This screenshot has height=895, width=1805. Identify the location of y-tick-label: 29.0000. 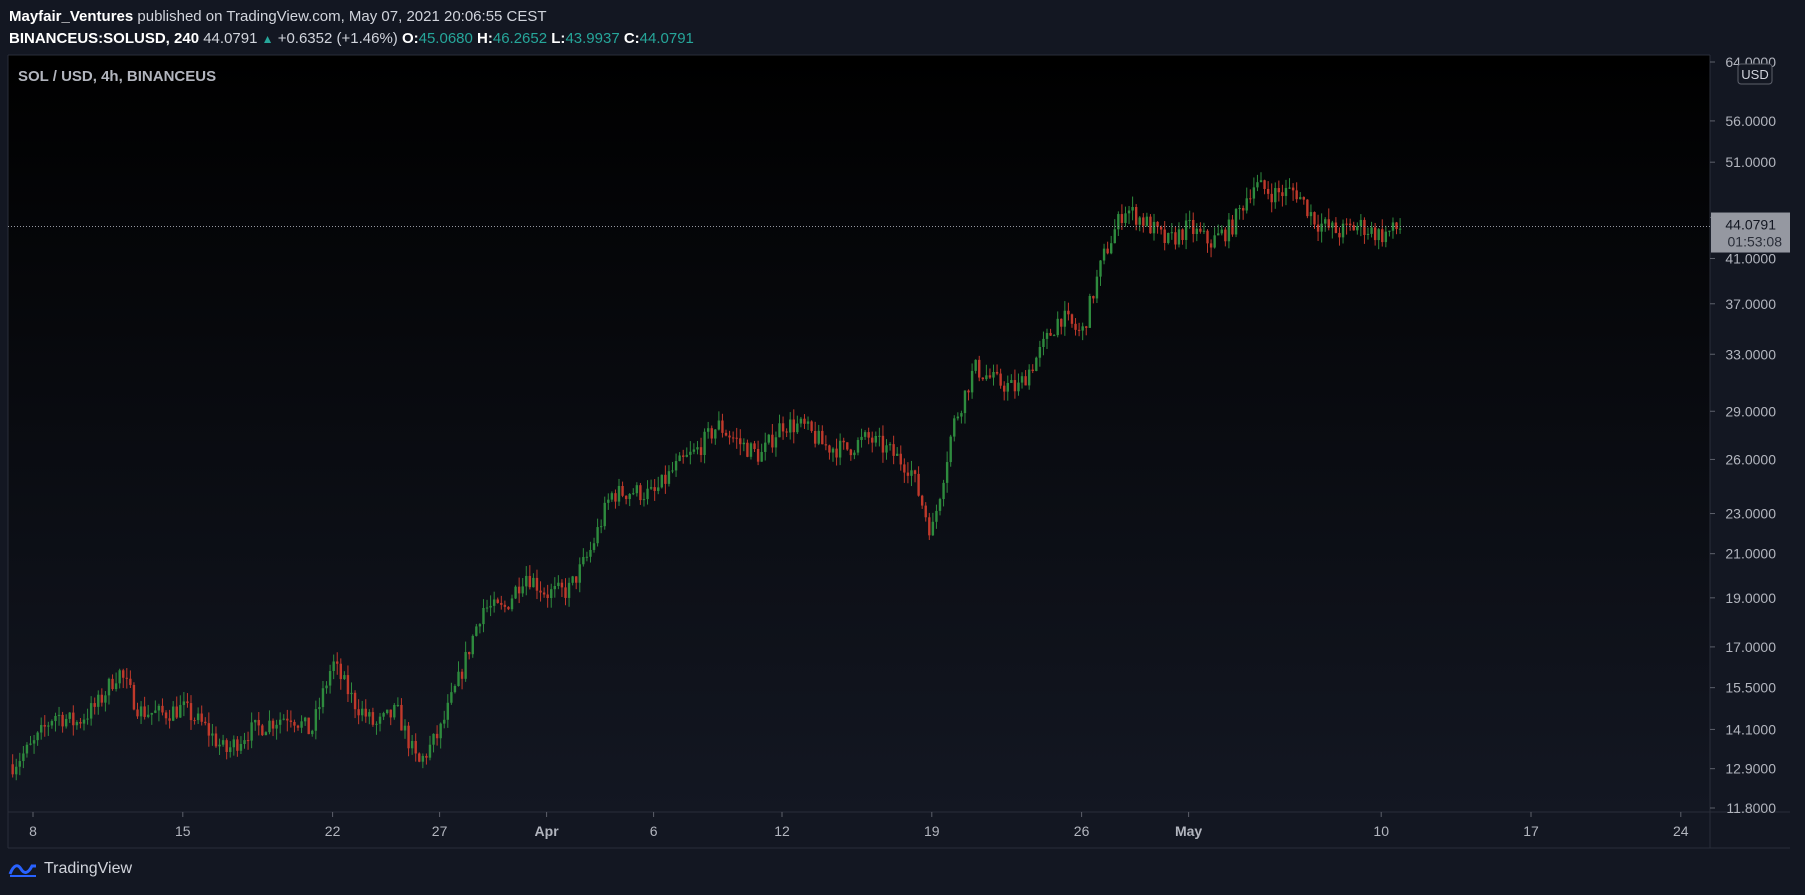
(1750, 411).